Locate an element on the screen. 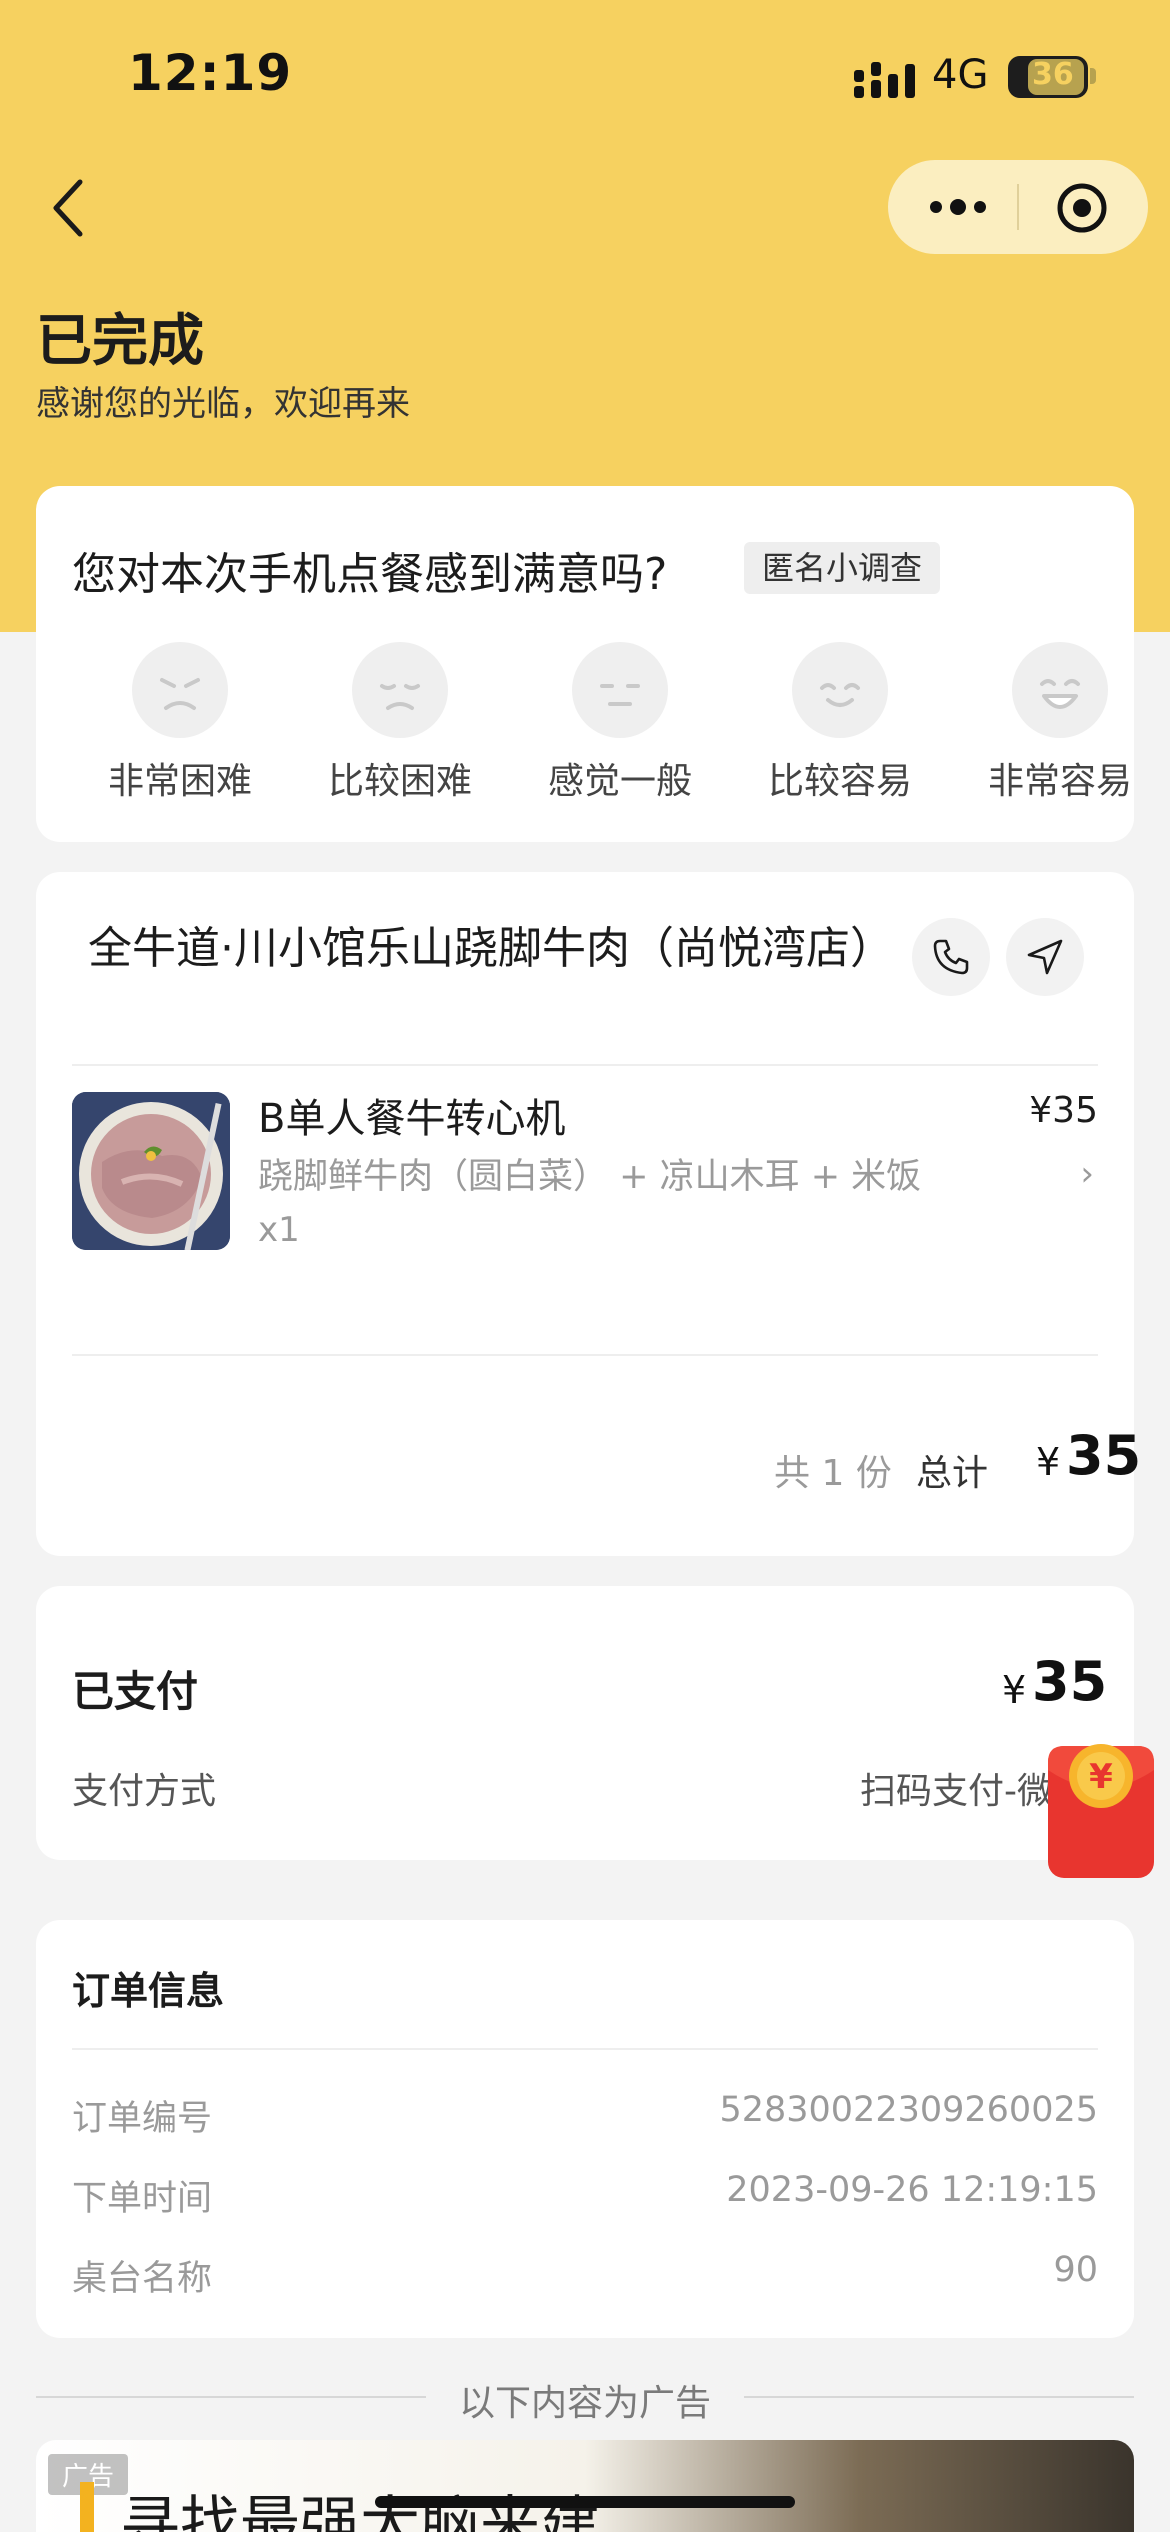 The height and width of the screenshot is (2532, 1170). very-easy-face-icon is located at coordinates (1060, 690).